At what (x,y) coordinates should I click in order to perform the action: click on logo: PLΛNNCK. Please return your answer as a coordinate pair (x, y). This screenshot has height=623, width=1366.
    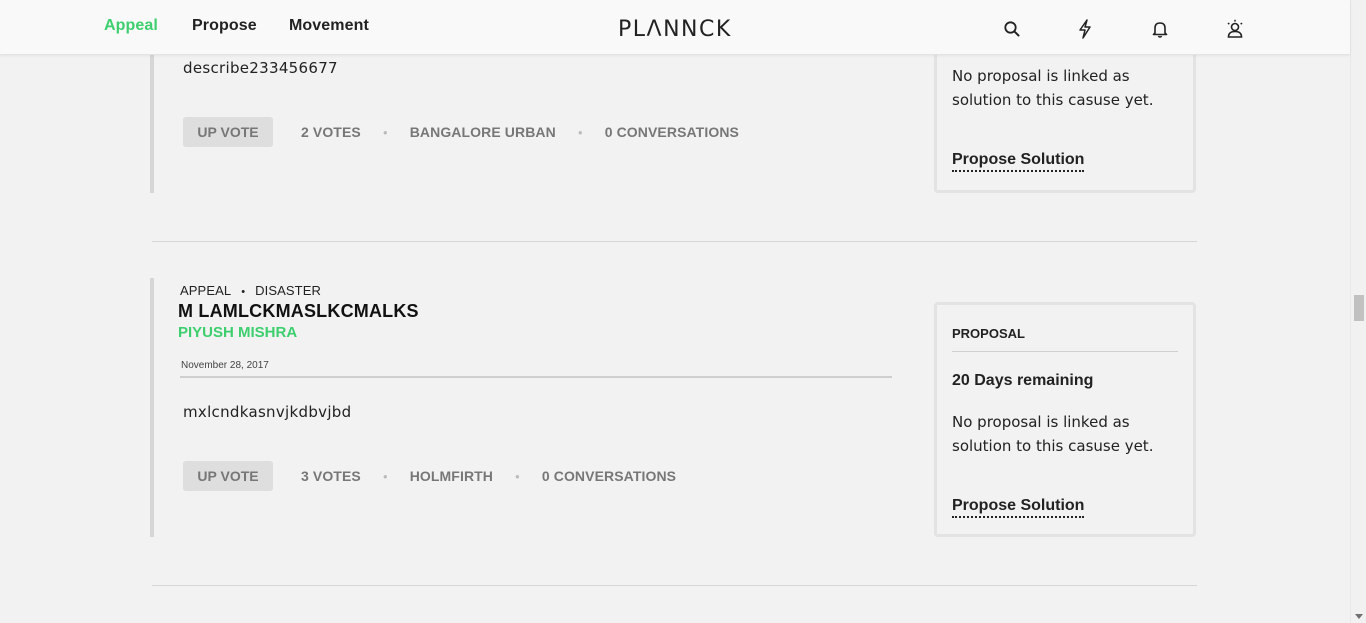
    Looking at the image, I should click on (675, 29).